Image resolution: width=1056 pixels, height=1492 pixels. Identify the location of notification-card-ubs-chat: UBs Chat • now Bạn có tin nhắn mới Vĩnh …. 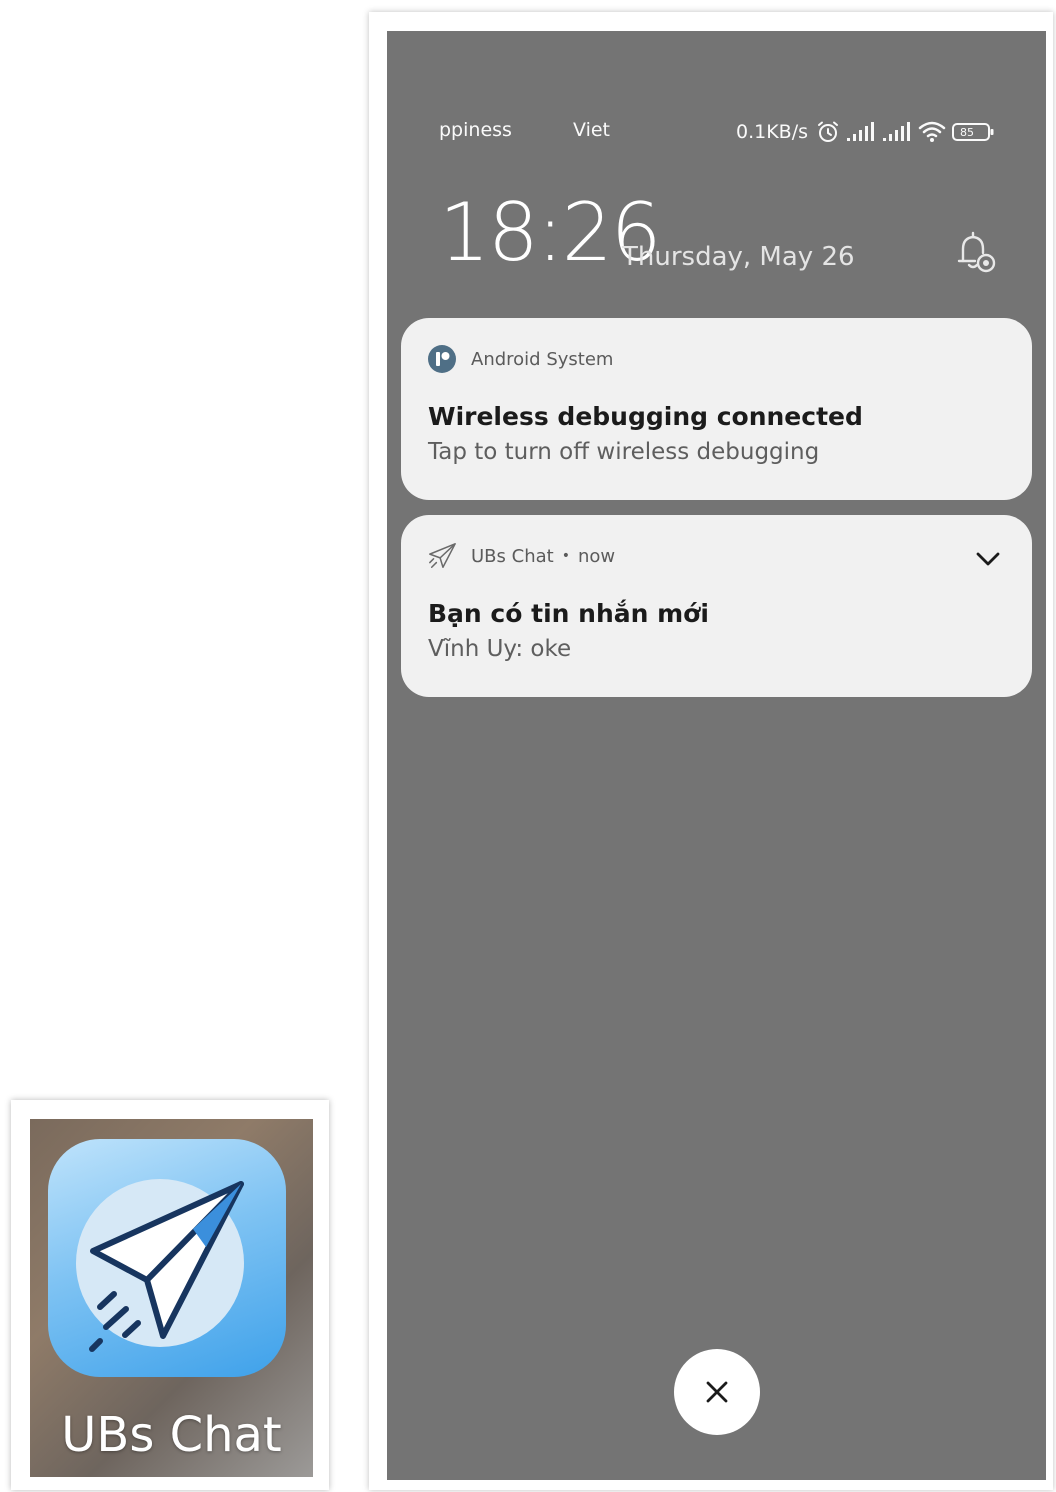
(716, 606).